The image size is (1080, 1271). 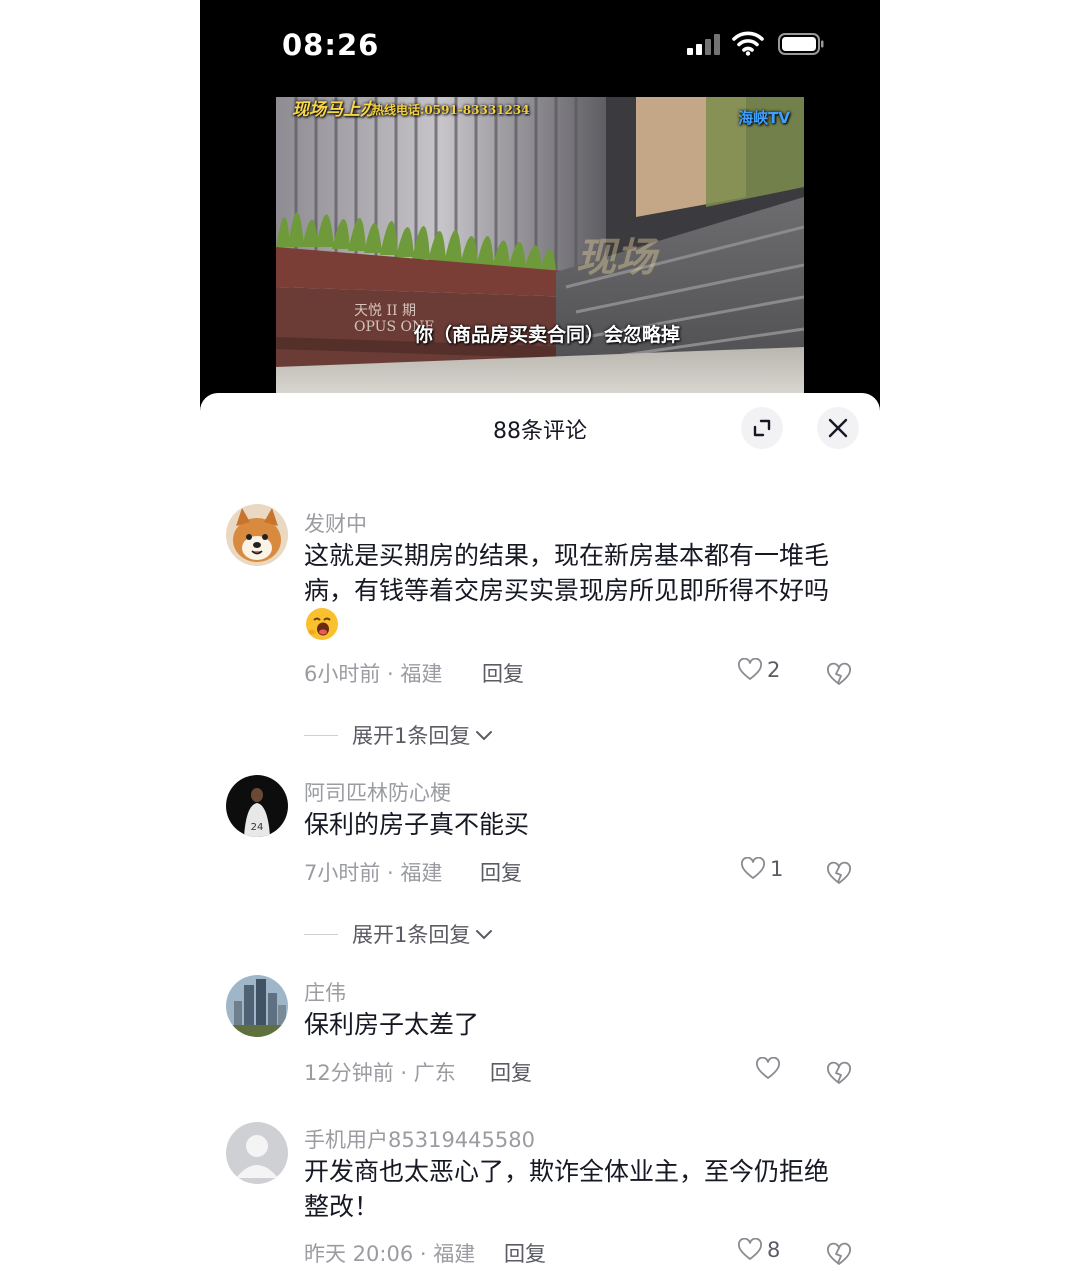 I want to click on expand-icon, so click(x=762, y=428).